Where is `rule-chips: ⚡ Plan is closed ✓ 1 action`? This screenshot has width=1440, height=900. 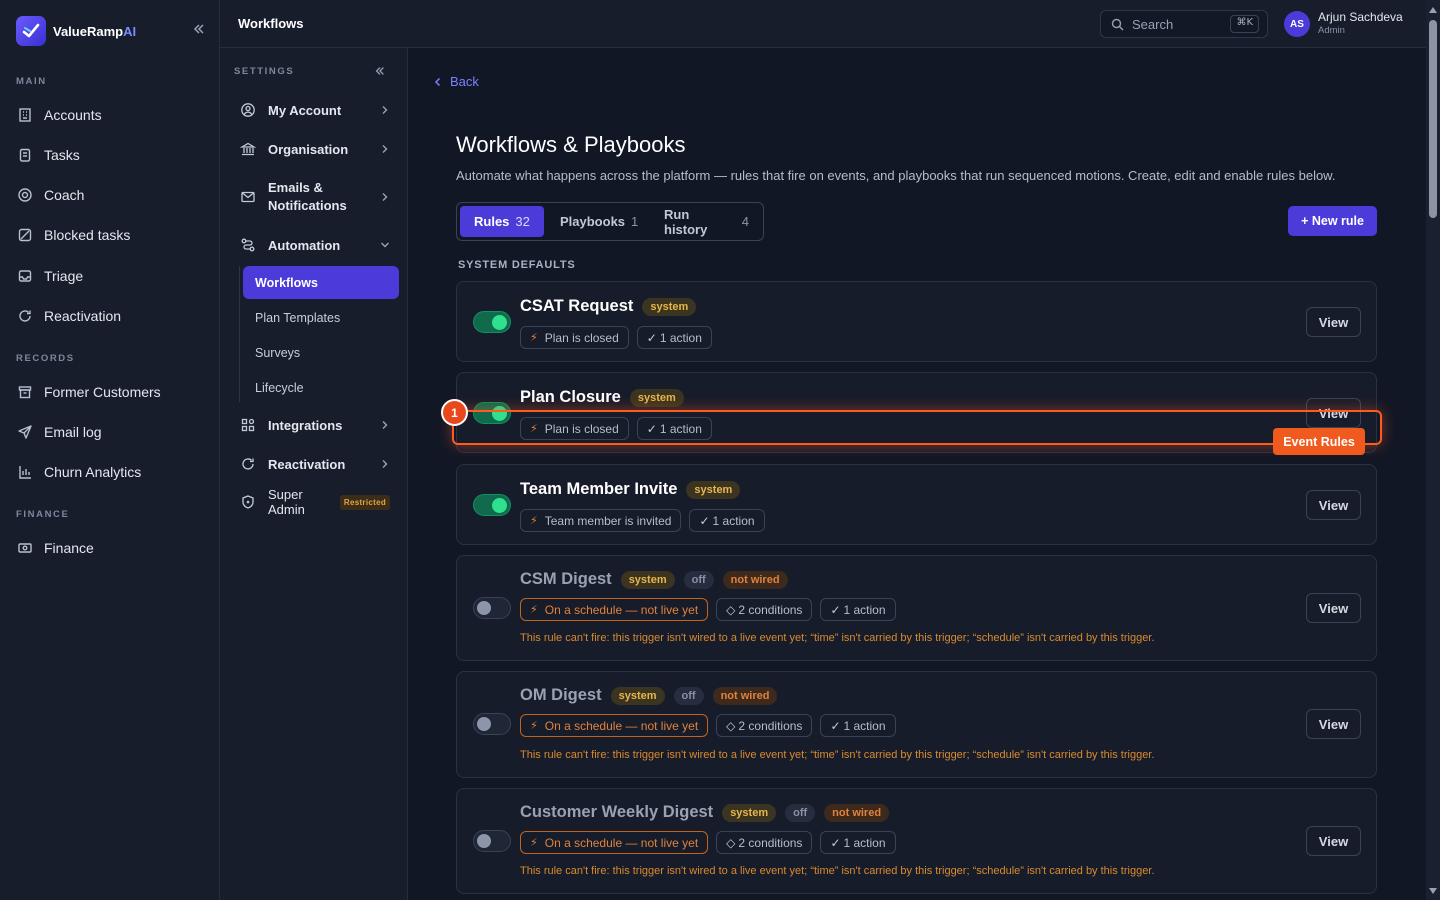 rule-chips: ⚡ Plan is closed ✓ 1 action is located at coordinates (620, 337).